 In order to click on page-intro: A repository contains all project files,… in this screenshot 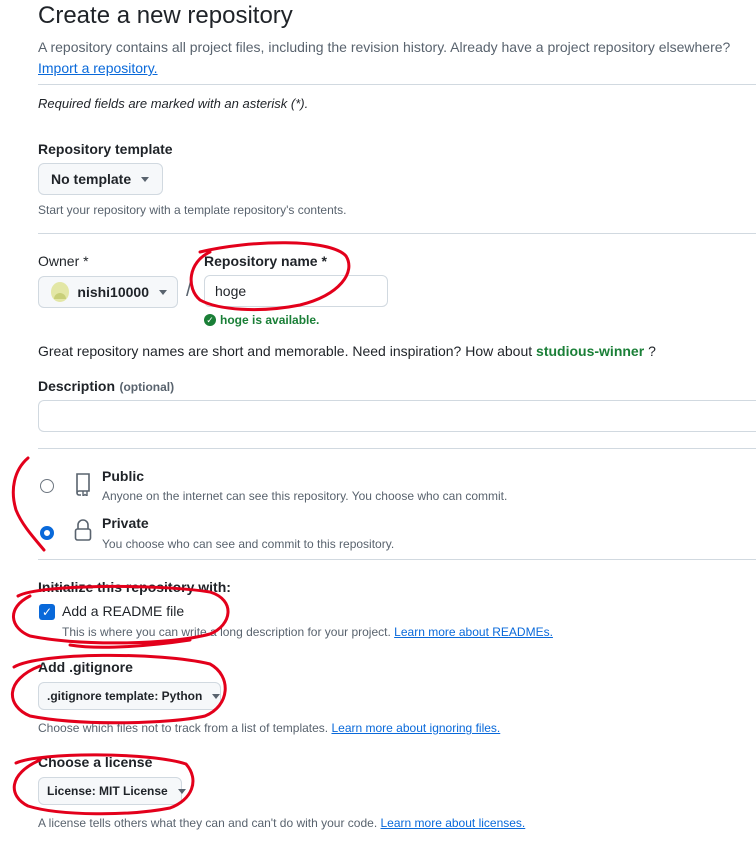, I will do `click(395, 58)`.